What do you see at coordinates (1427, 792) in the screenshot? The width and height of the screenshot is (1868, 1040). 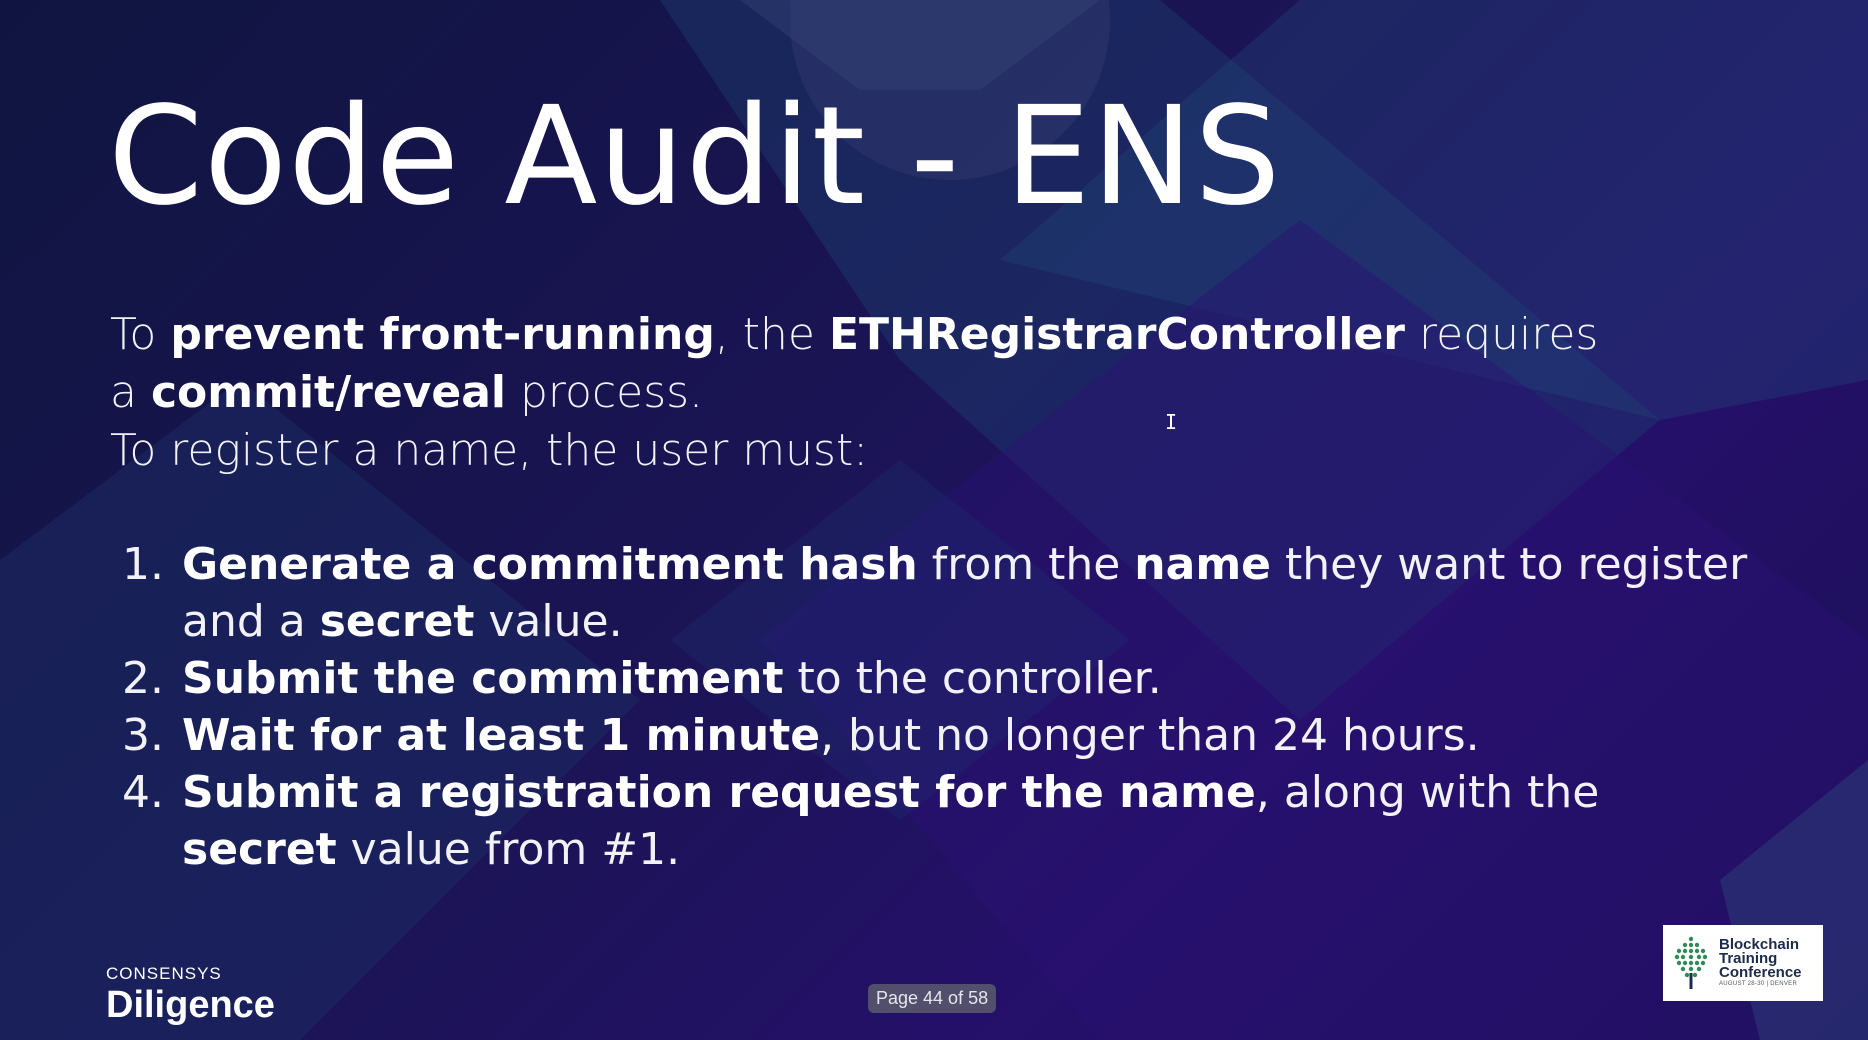 I see `step-text-segment: , along with the` at bounding box center [1427, 792].